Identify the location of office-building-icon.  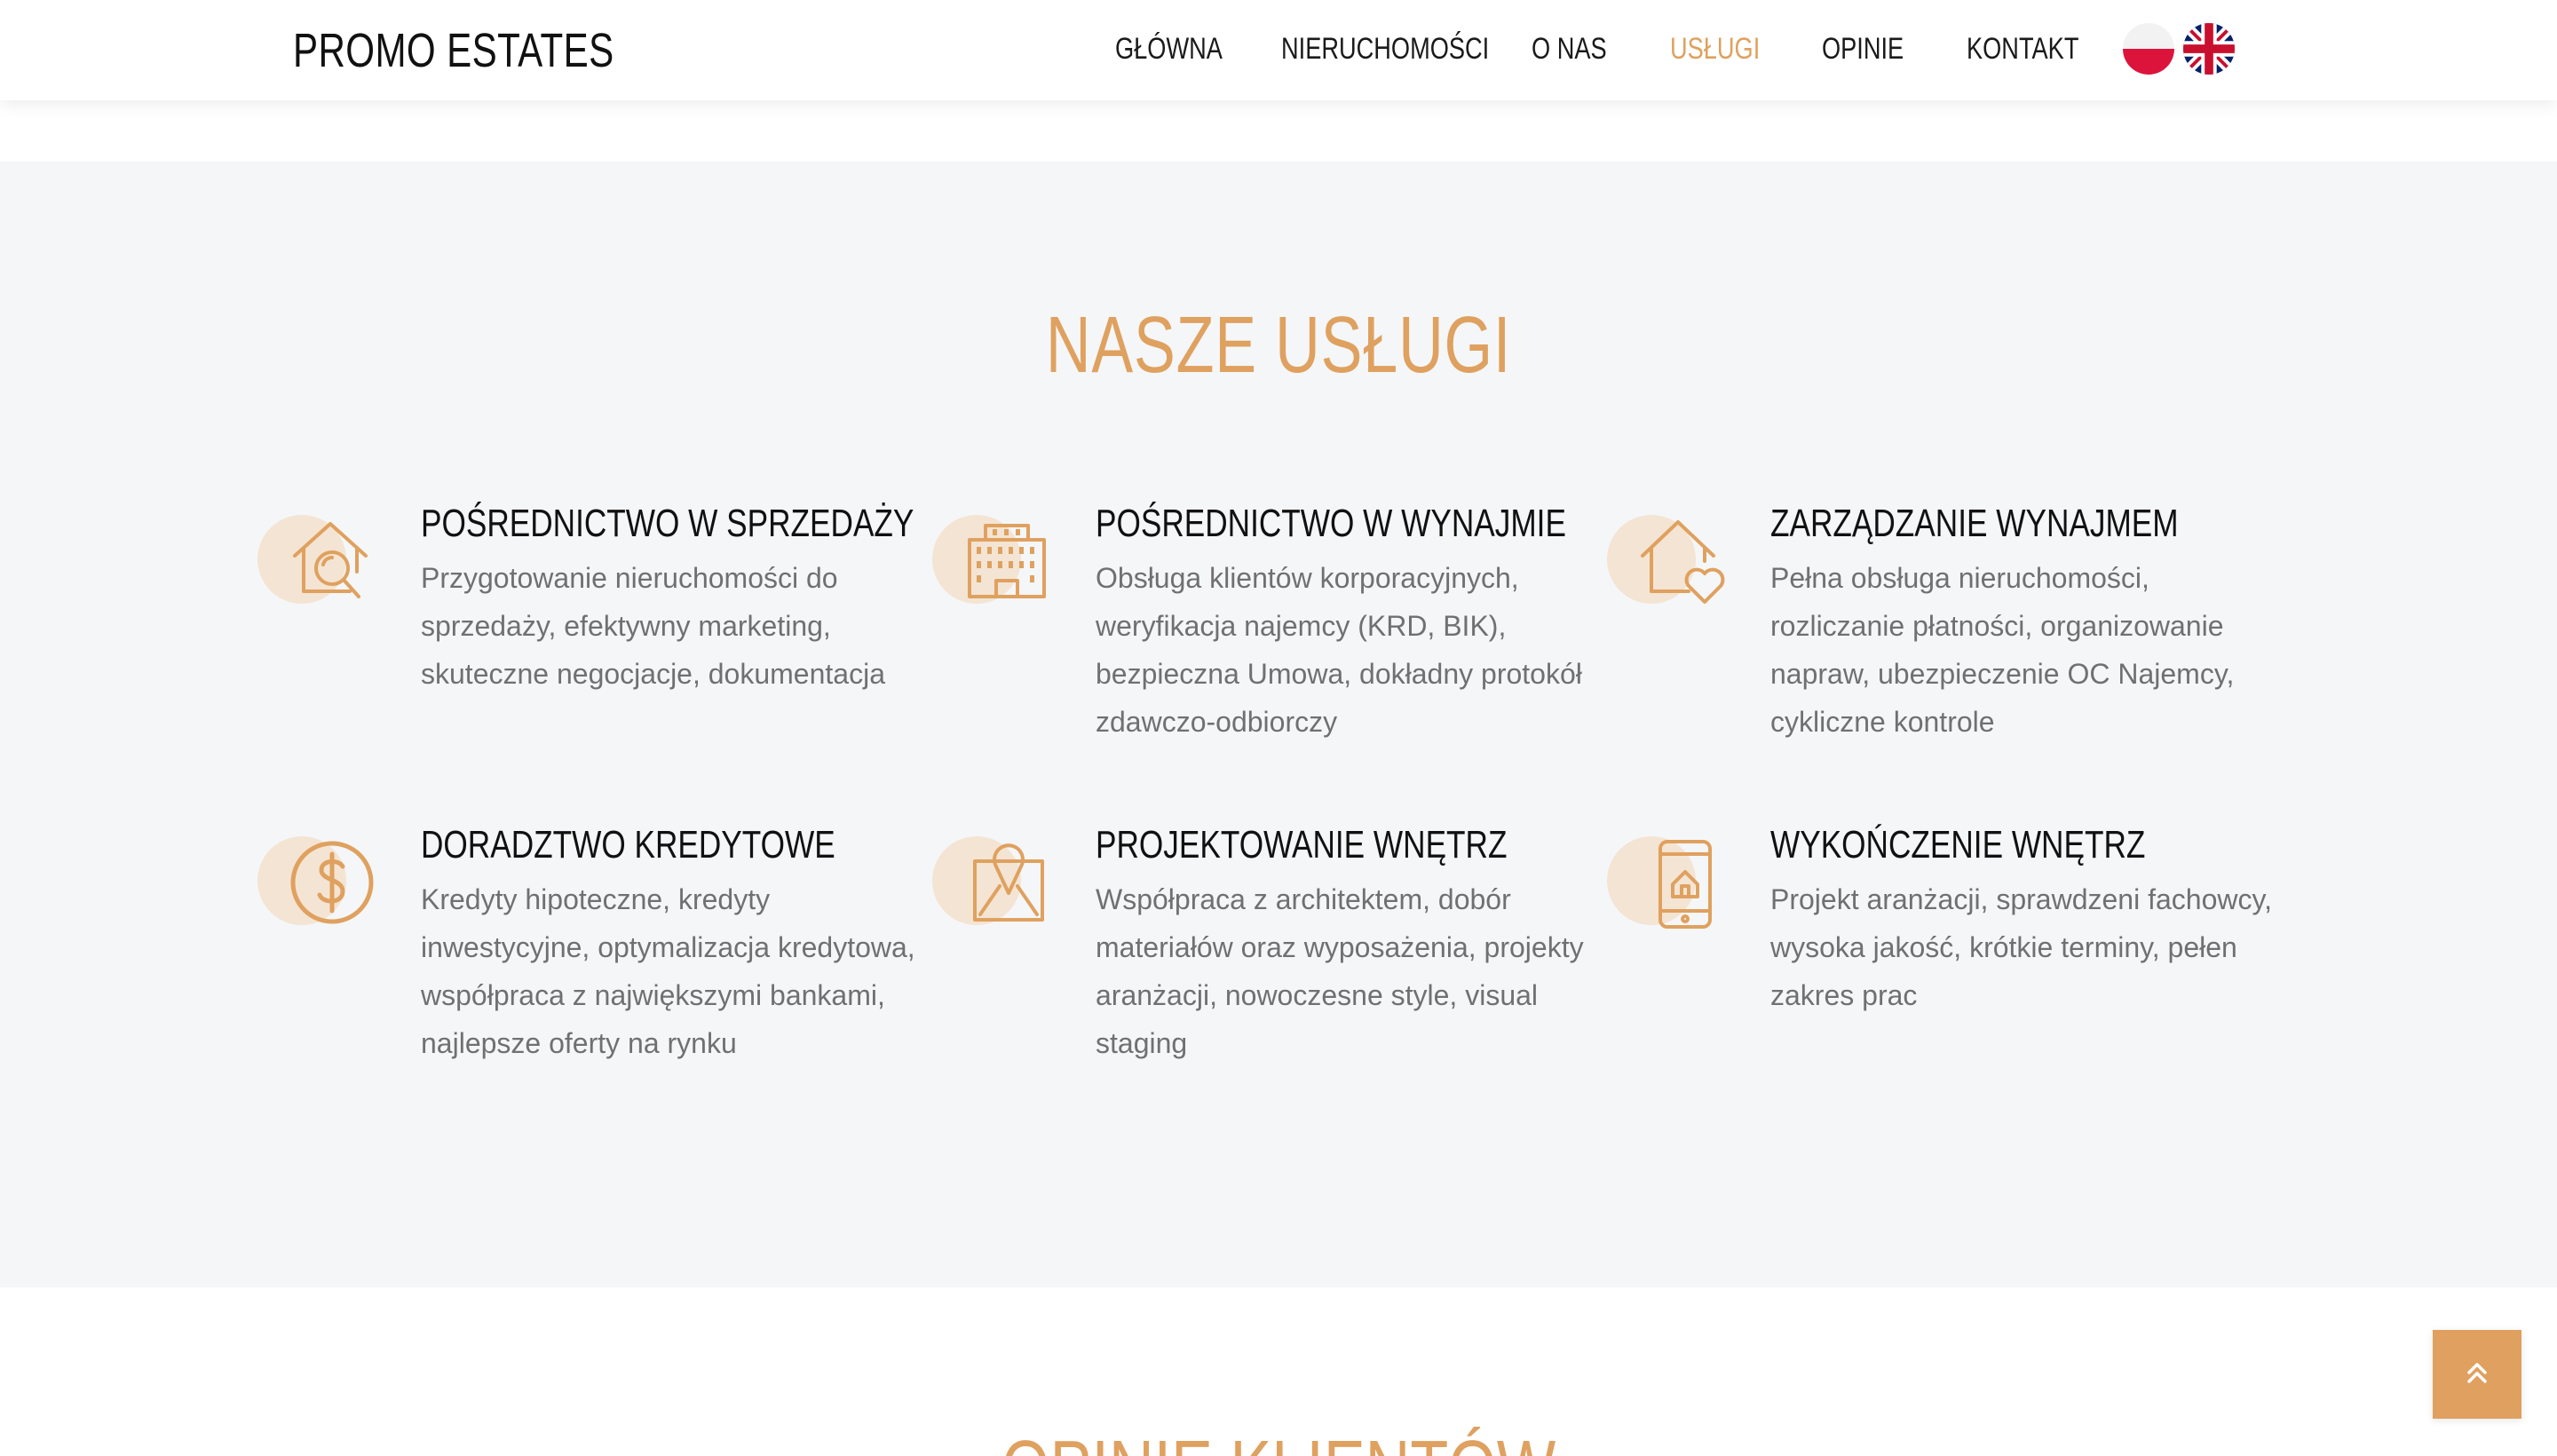
(1007, 561).